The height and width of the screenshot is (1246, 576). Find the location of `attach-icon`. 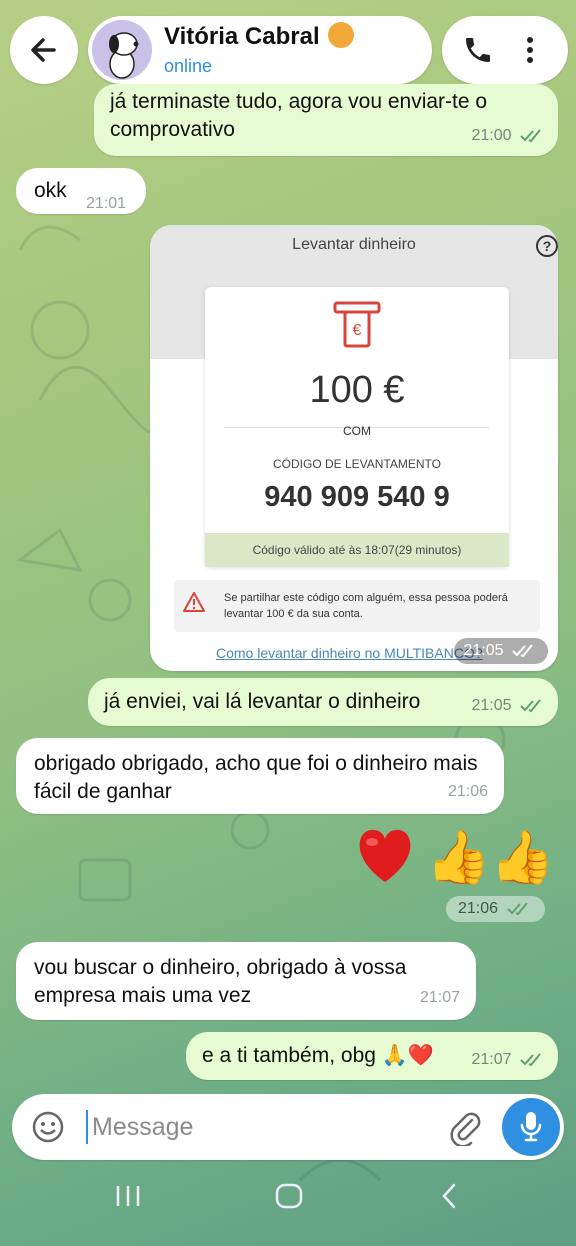

attach-icon is located at coordinates (466, 1127).